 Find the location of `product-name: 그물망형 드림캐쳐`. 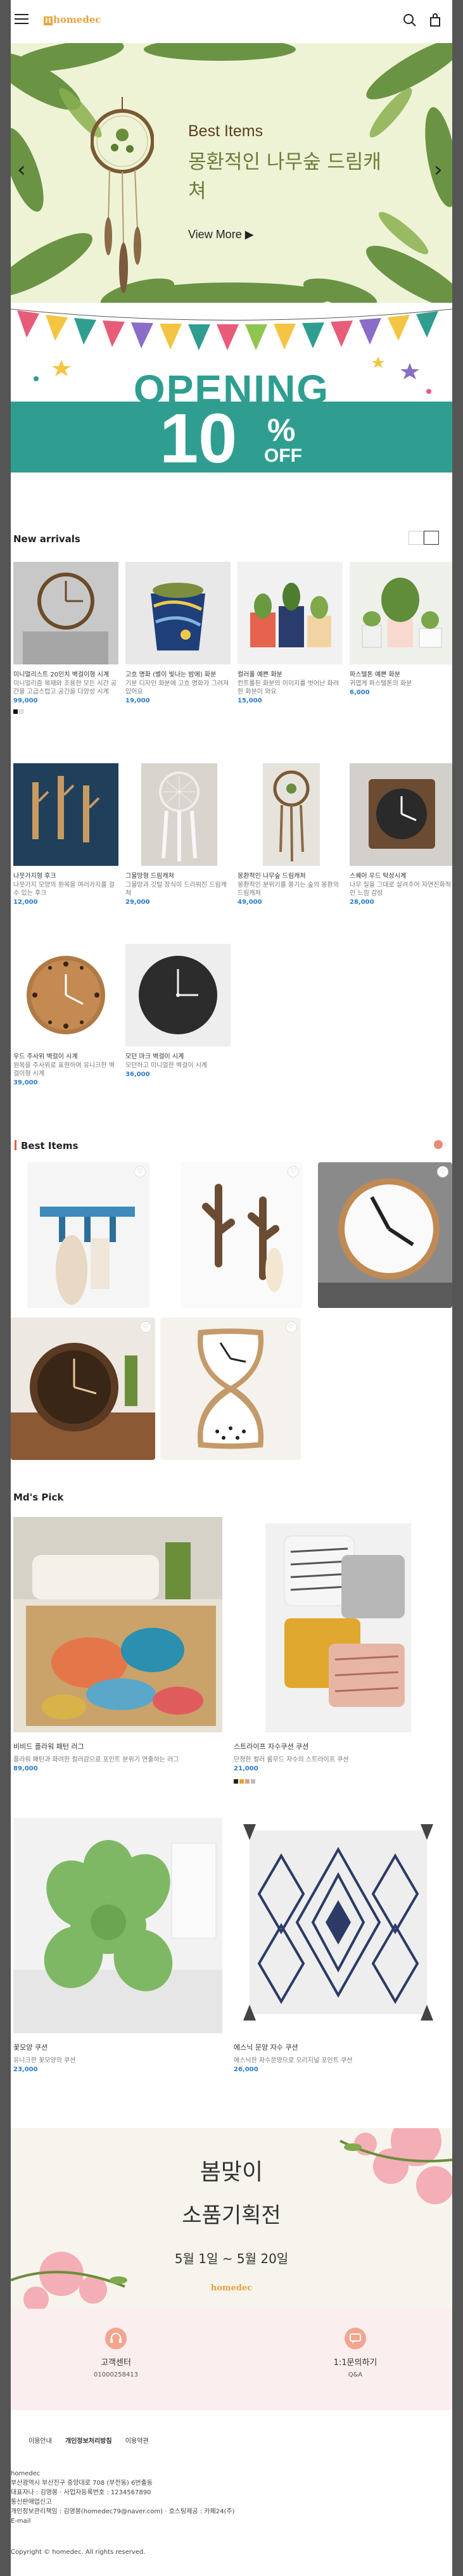

product-name: 그물망형 드림캐쳐 is located at coordinates (178, 876).